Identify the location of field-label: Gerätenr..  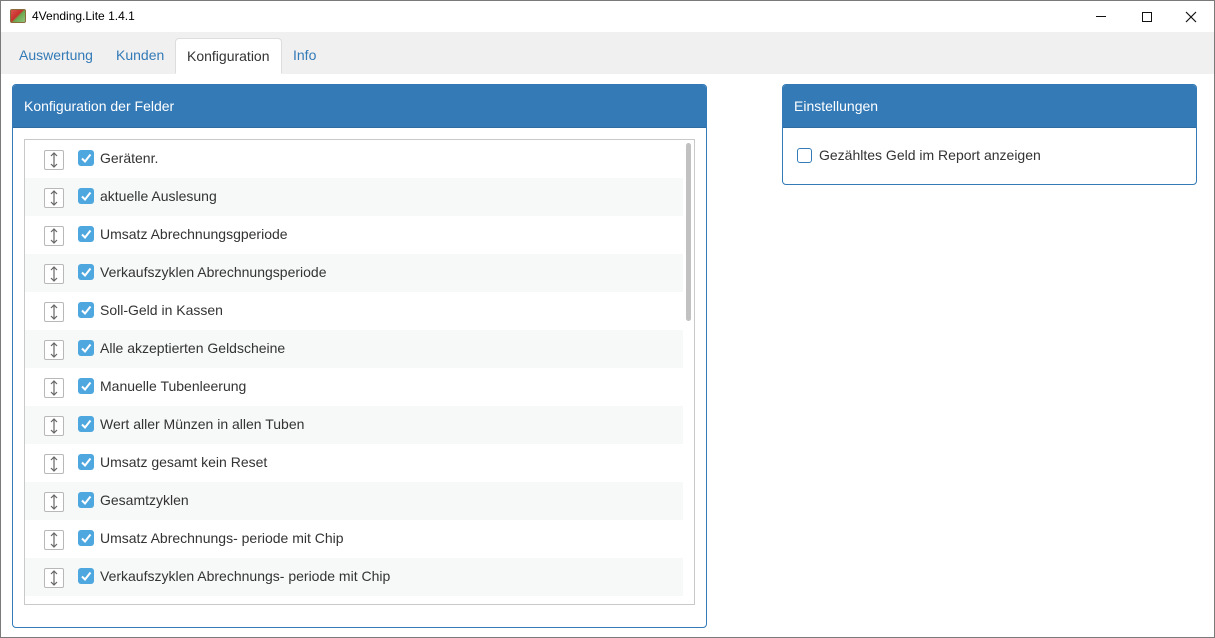
(129, 158).